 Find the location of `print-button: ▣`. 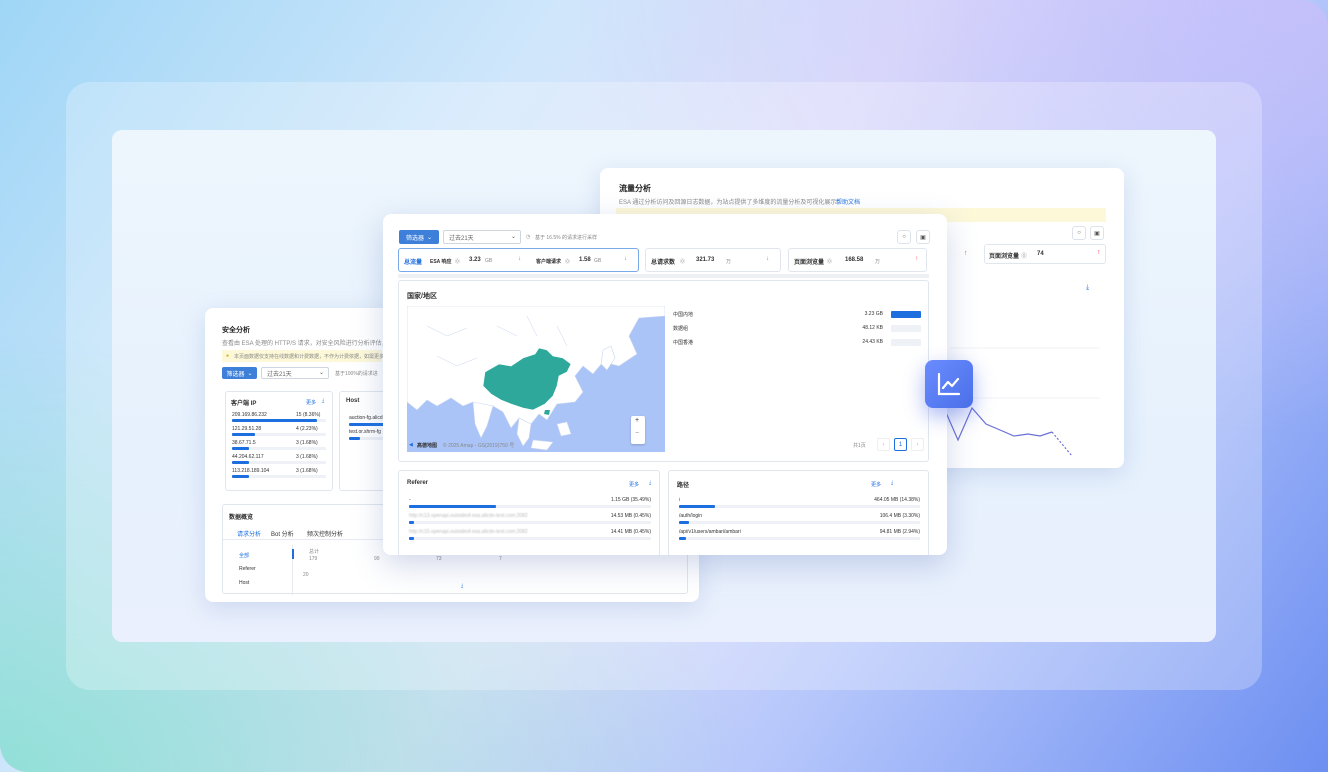

print-button: ▣ is located at coordinates (923, 237).